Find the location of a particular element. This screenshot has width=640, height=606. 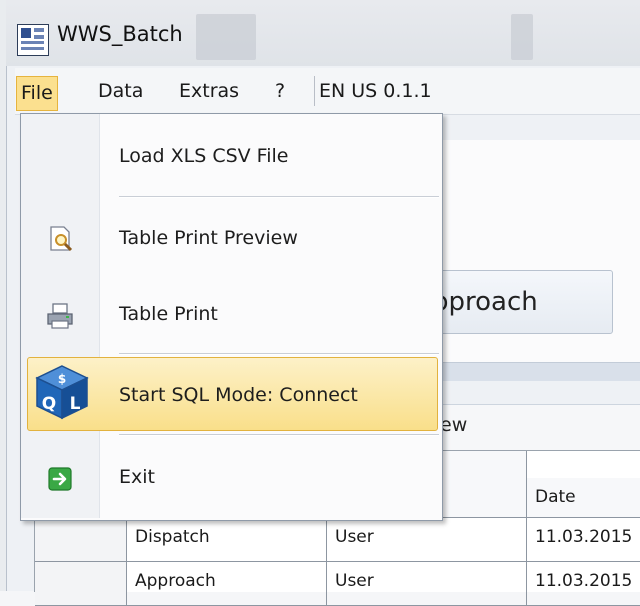

group-header-bar is located at coordinates (540, 371).